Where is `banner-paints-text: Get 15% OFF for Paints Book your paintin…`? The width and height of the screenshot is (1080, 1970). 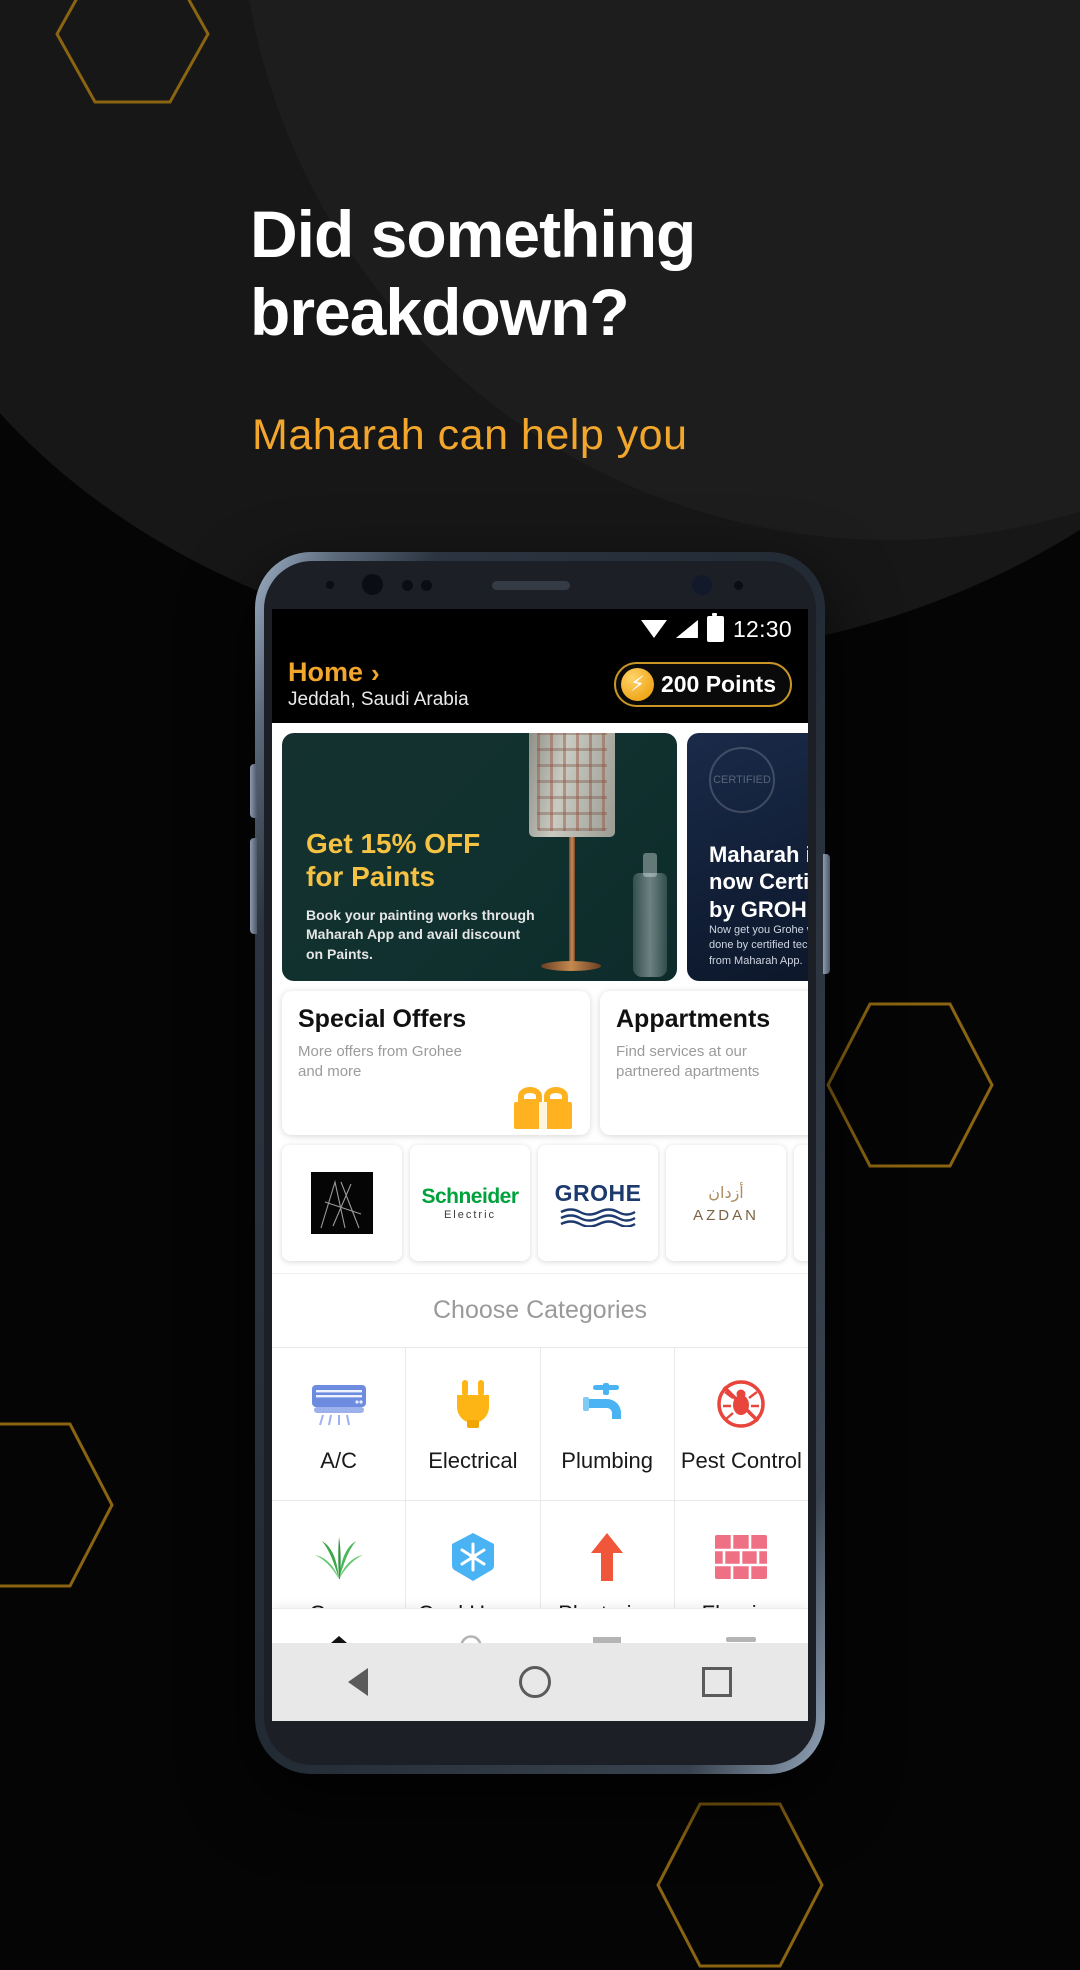 banner-paints-text: Get 15% OFF for Paints Book your paintin… is located at coordinates (421, 895).